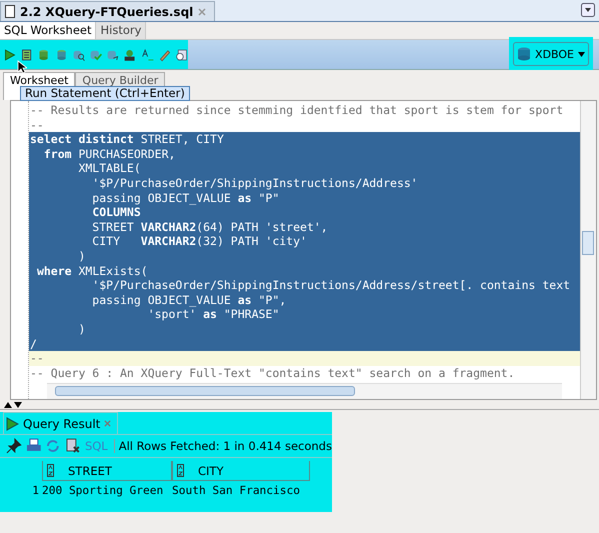 This screenshot has width=599, height=533. What do you see at coordinates (272, 373) in the screenshot?
I see `code-line: -- Query 6 : An XQuery Full-Text "contains text" search on a fragment.` at bounding box center [272, 373].